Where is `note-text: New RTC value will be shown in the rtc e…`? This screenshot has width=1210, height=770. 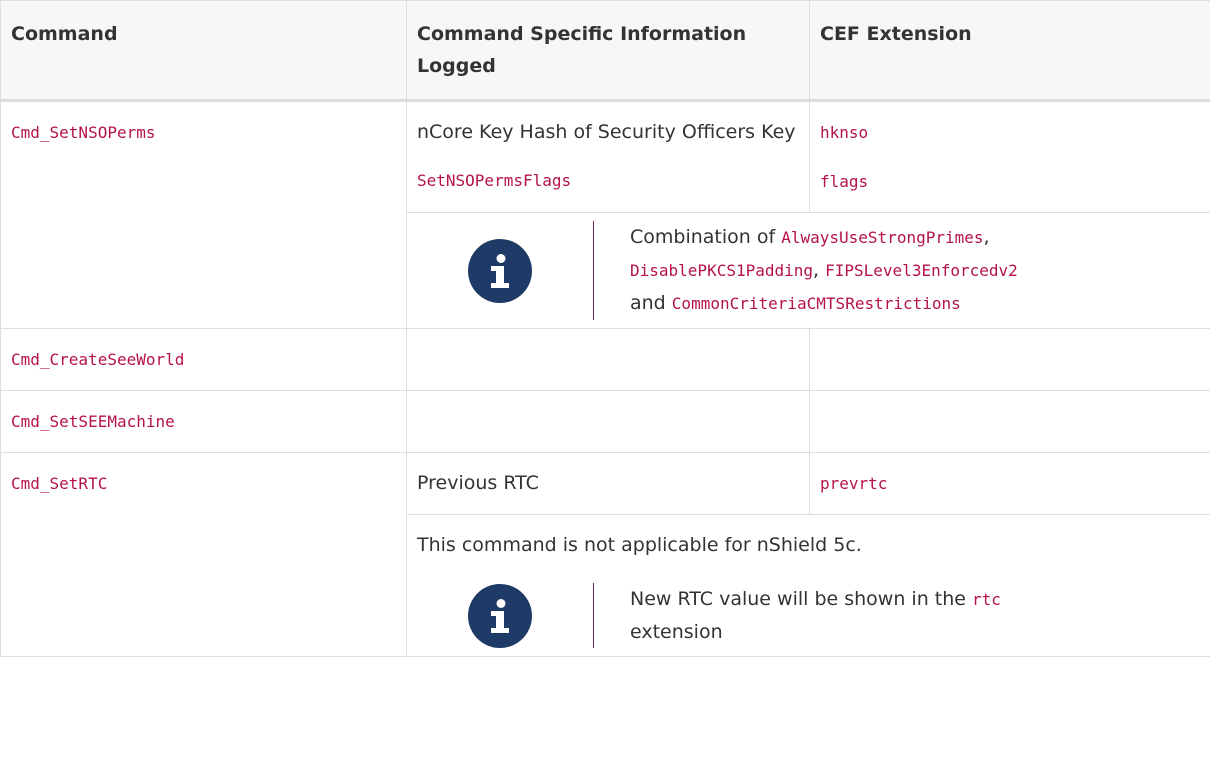
note-text: New RTC value will be shown in the rtc e… is located at coordinates (802, 615).